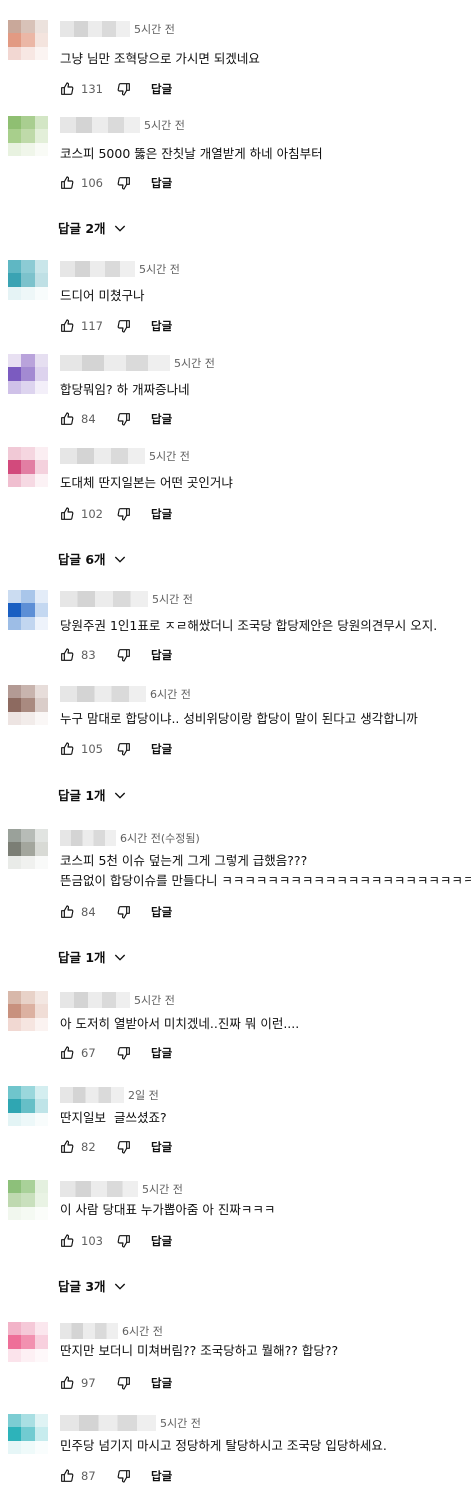 This screenshot has width=471, height=1500. Describe the element at coordinates (143, 1095) in the screenshot. I see `comment-time: 2일 전` at that location.